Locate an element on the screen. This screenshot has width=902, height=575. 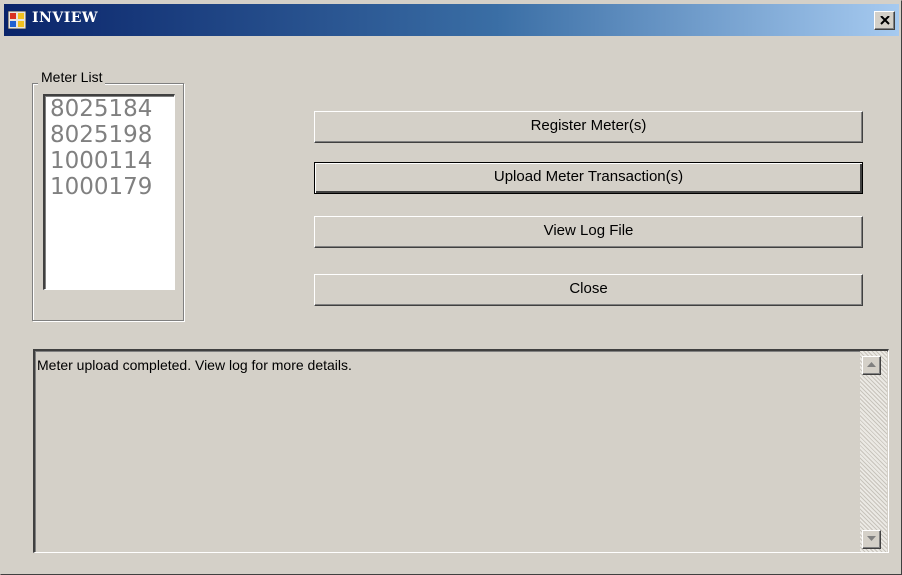
window-title: INVIEW is located at coordinates (65, 18).